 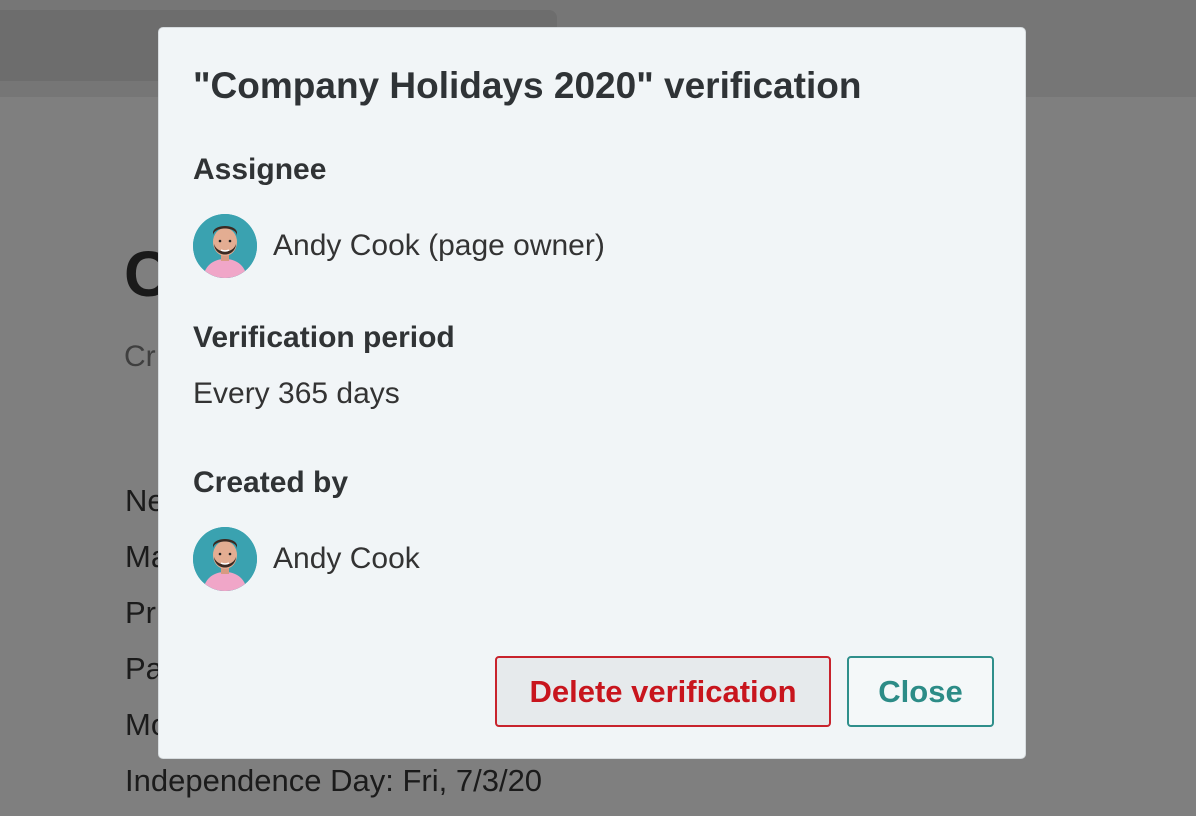 What do you see at coordinates (346, 558) in the screenshot?
I see `created-by-name: Andy Cook` at bounding box center [346, 558].